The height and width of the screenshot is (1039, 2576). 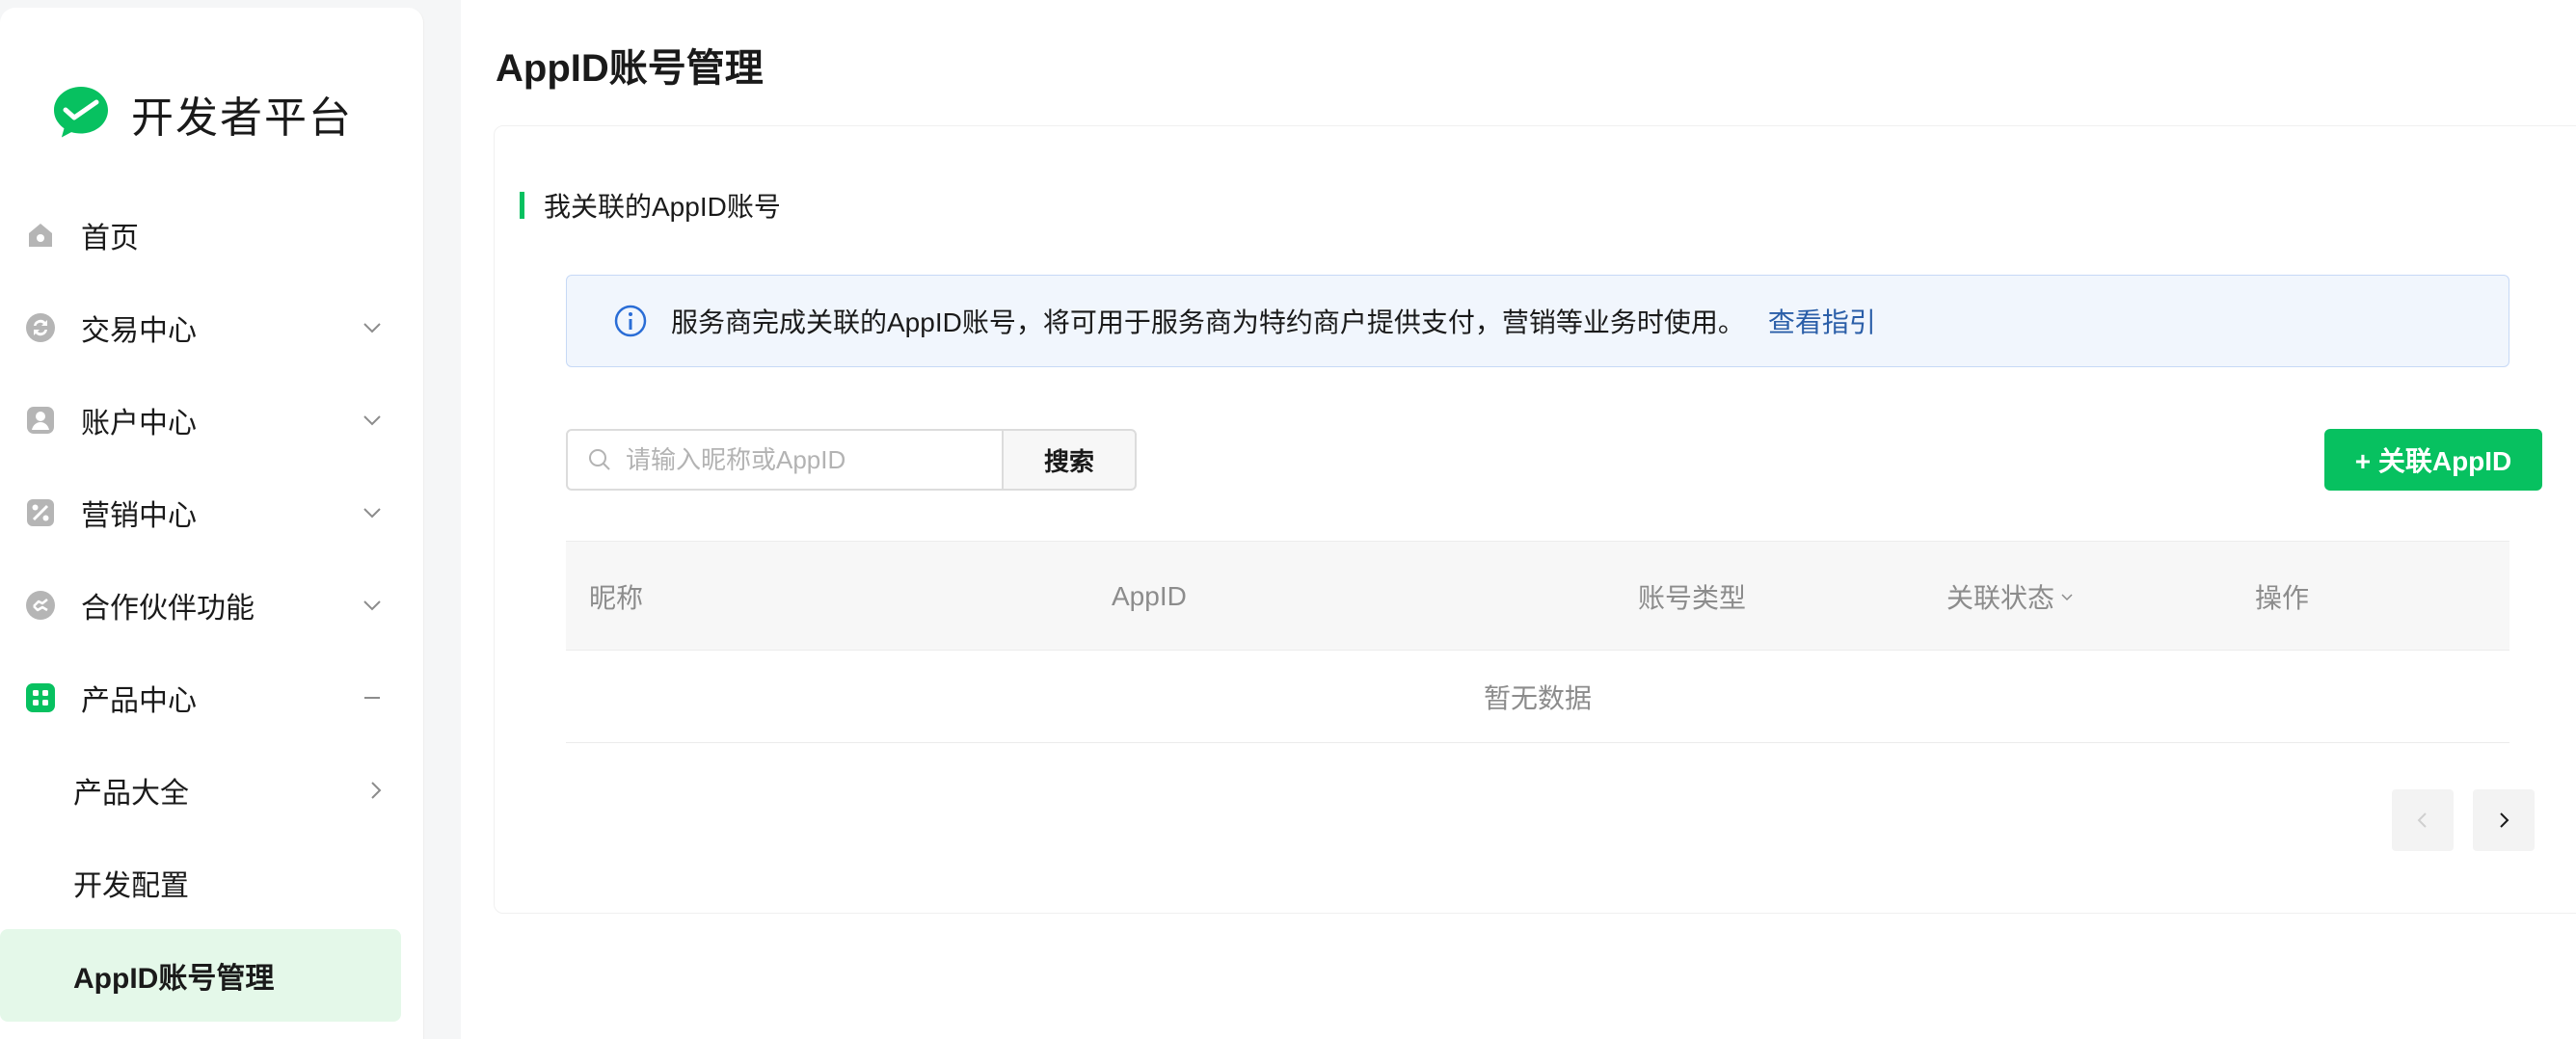 What do you see at coordinates (41, 327) in the screenshot?
I see `exchange-icon` at bounding box center [41, 327].